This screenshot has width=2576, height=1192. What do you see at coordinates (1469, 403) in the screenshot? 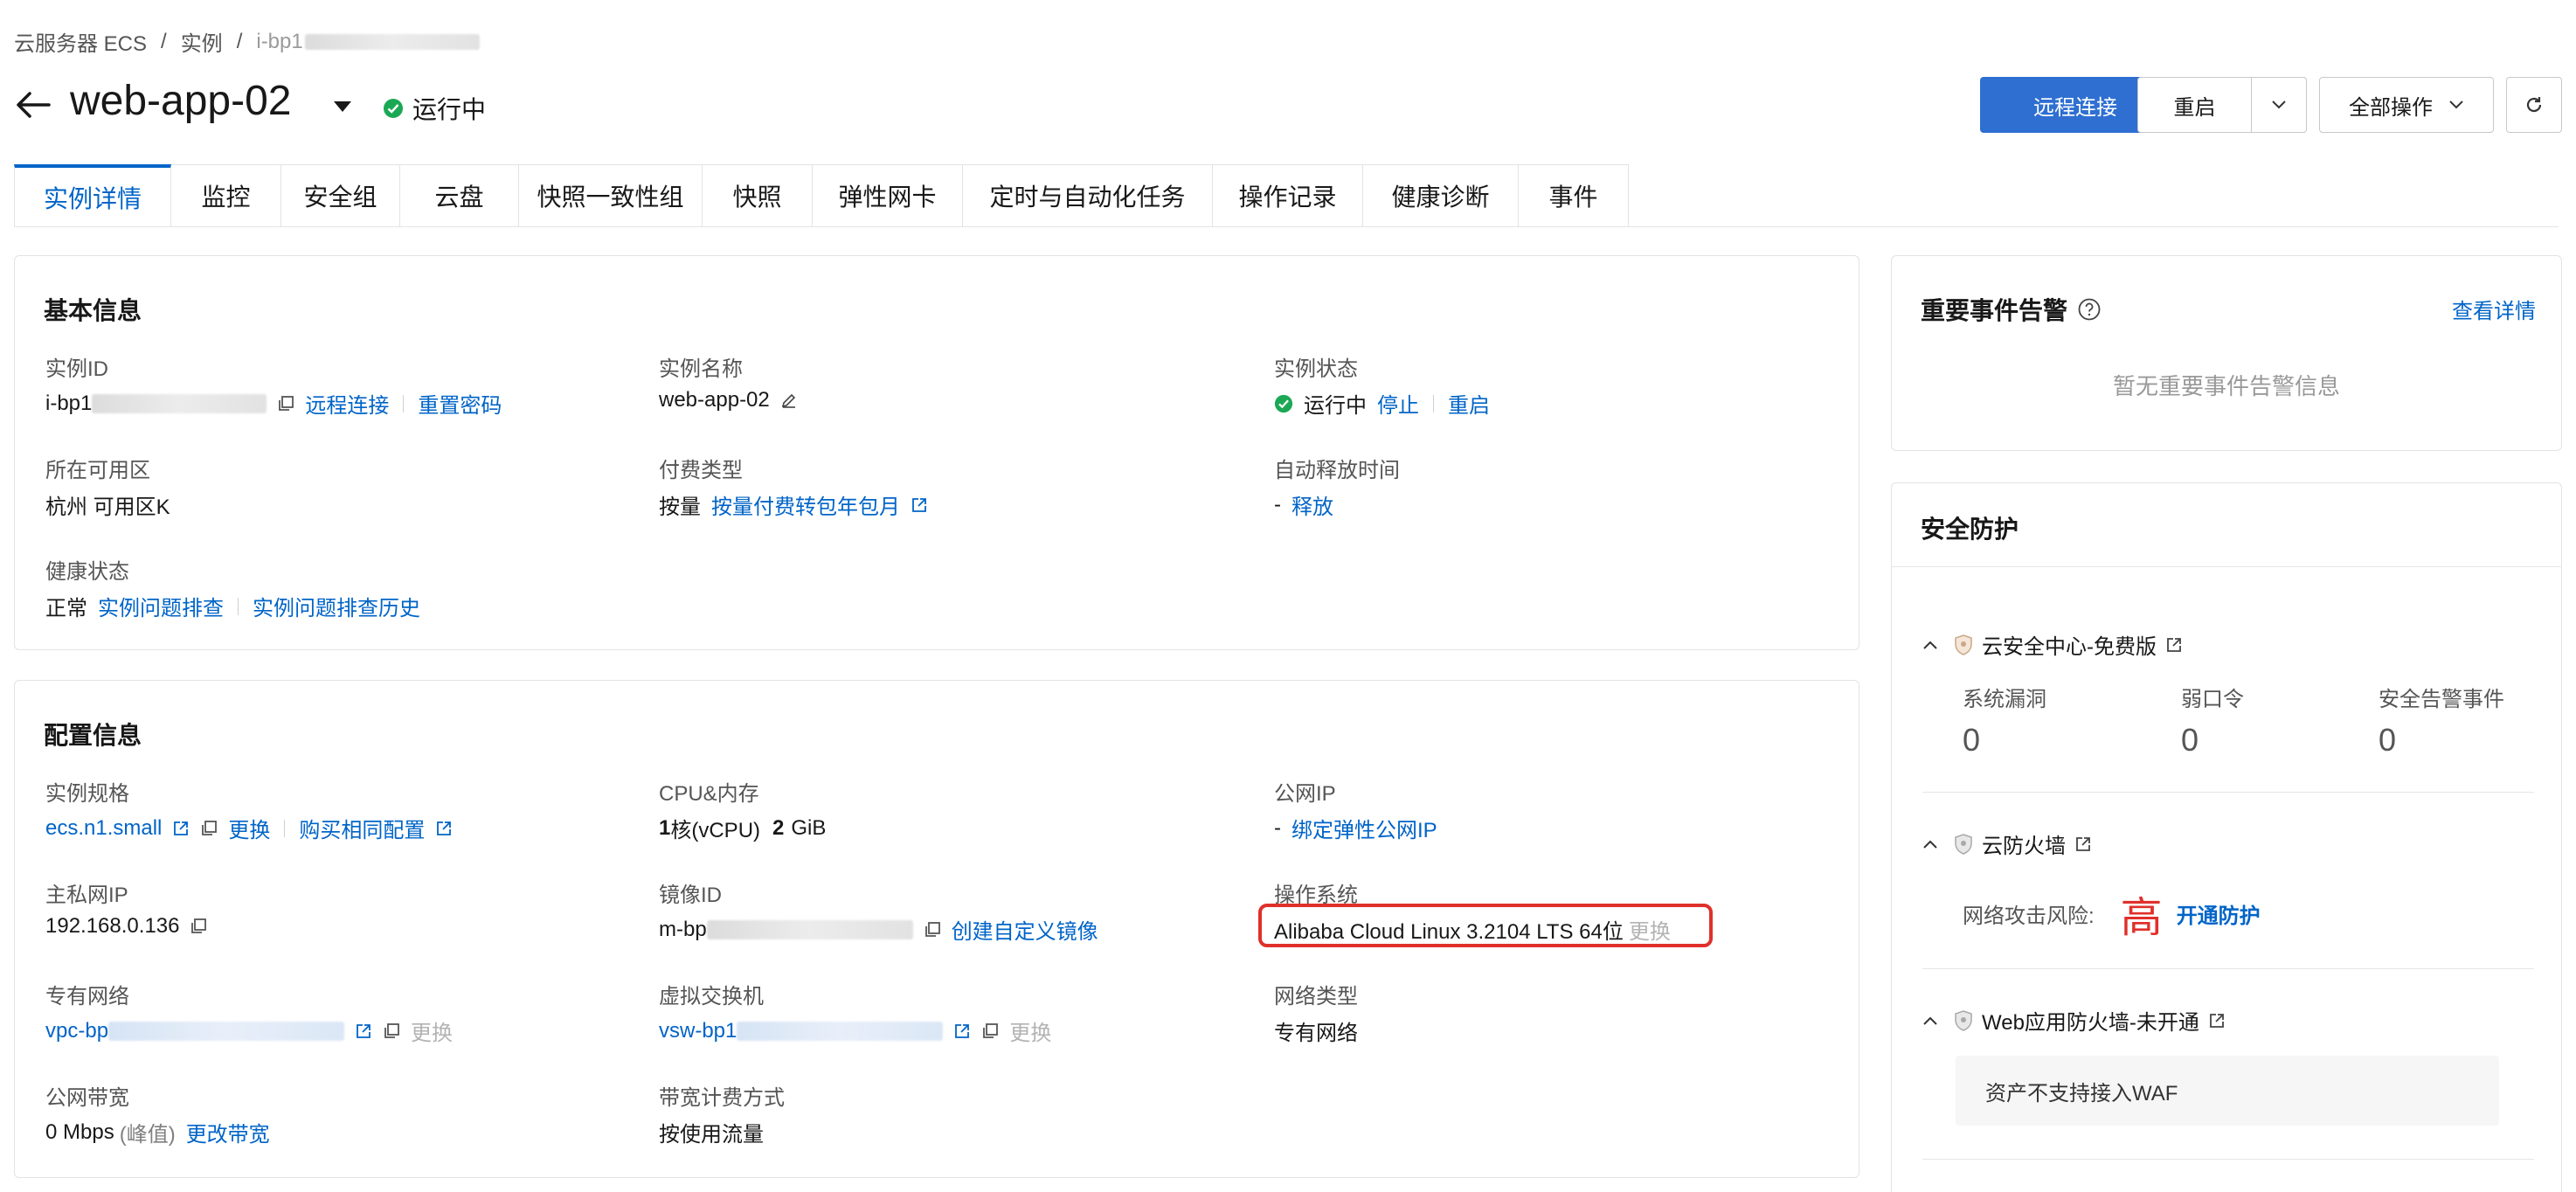
I see `restart-link: 重启` at bounding box center [1469, 403].